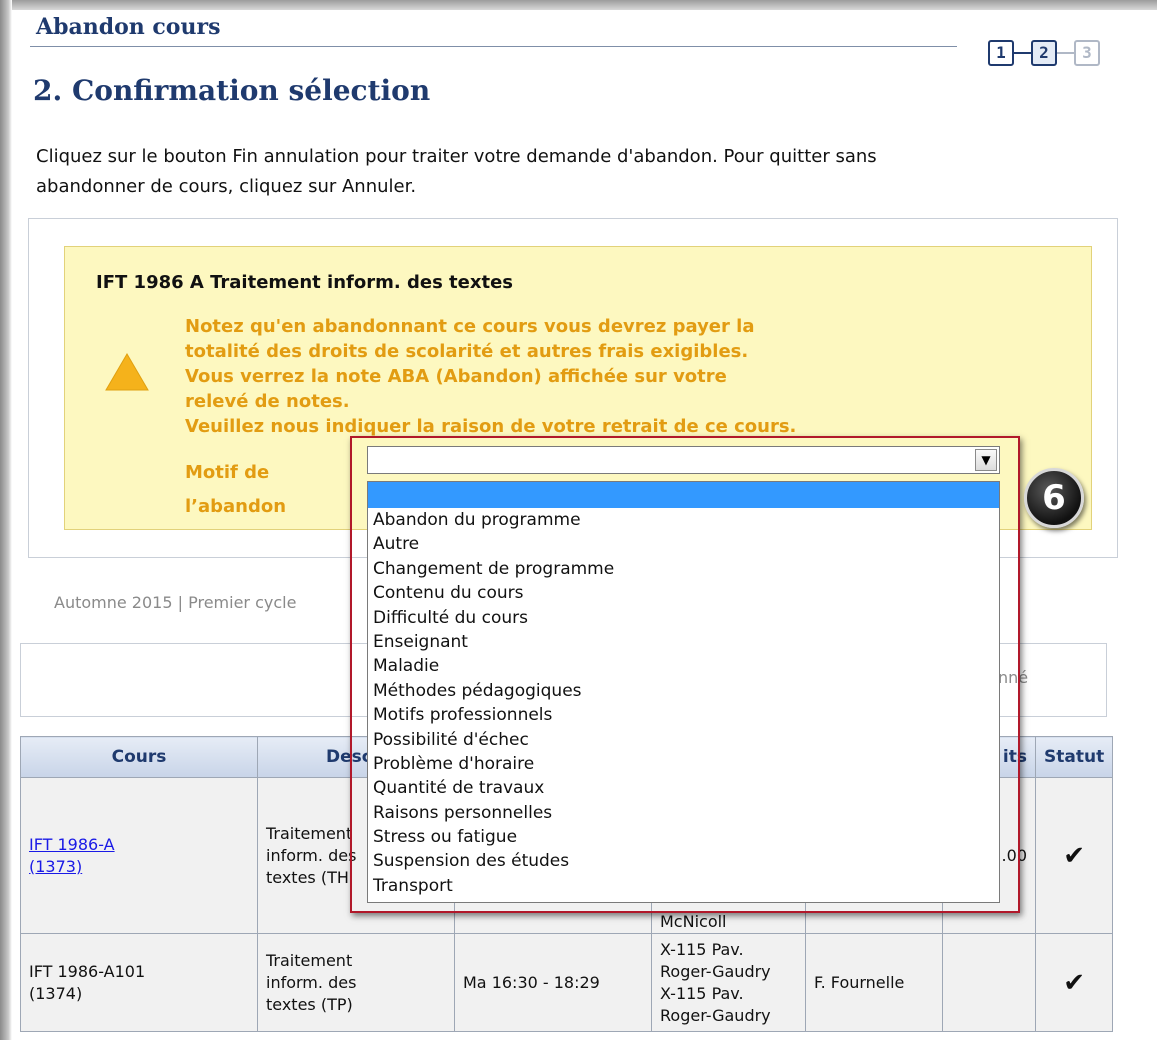 This screenshot has height=1040, width=1157. What do you see at coordinates (493, 46) in the screenshot?
I see `heading-divider` at bounding box center [493, 46].